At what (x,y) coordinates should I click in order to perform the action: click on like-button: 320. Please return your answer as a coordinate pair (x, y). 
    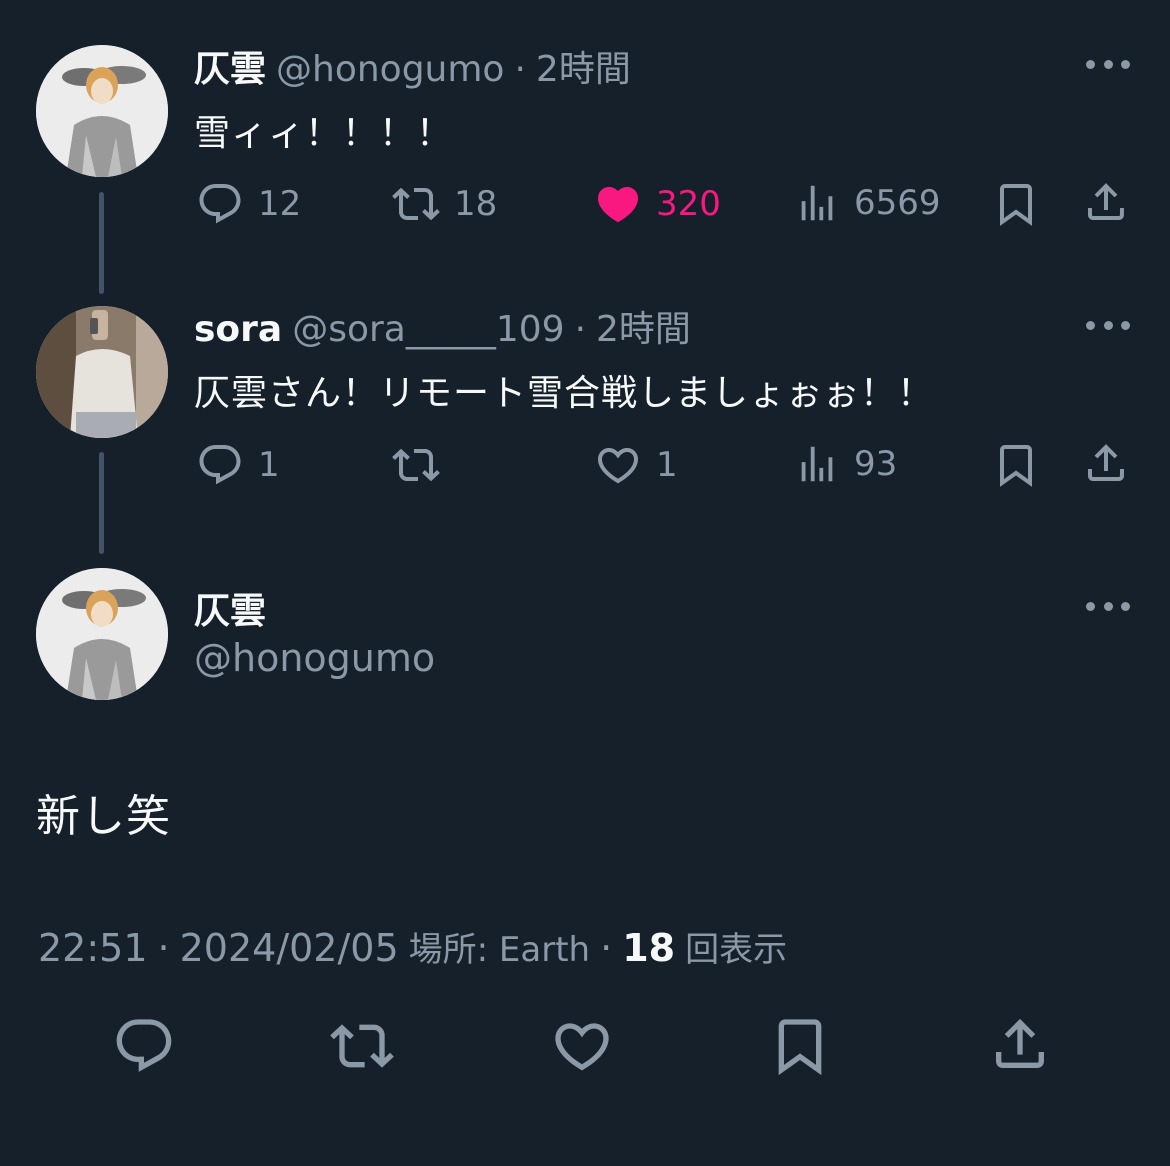
    Looking at the image, I should click on (657, 204).